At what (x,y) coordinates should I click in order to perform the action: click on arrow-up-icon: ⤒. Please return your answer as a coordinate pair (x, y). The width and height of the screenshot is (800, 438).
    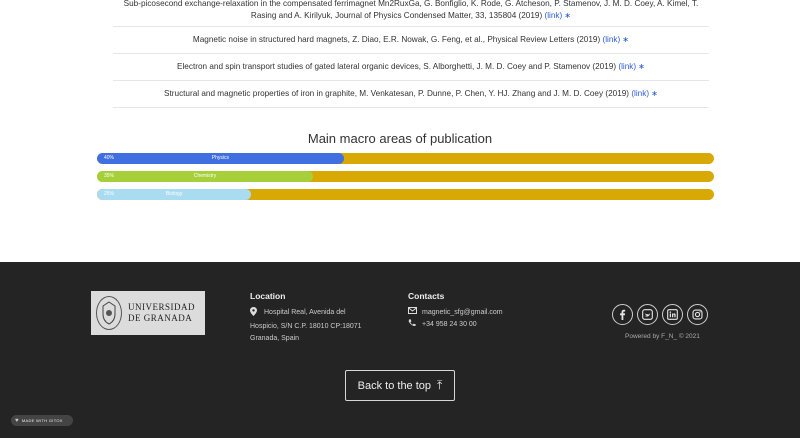
    Looking at the image, I should click on (440, 385).